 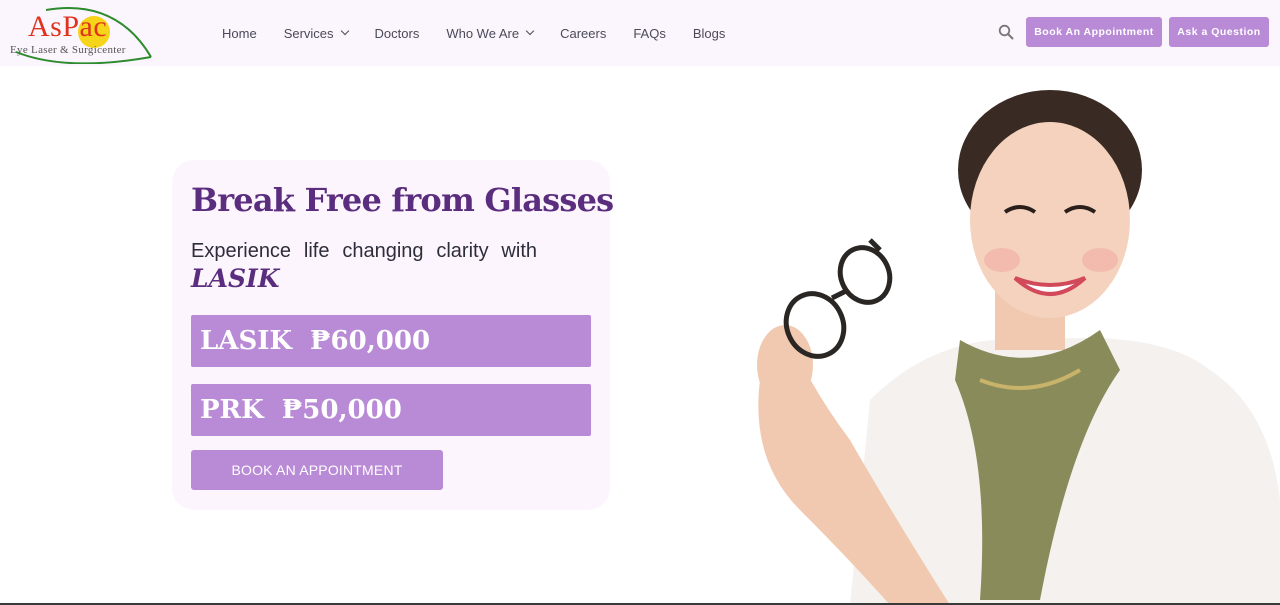 I want to click on nav-careers: Careers, so click(x=583, y=33).